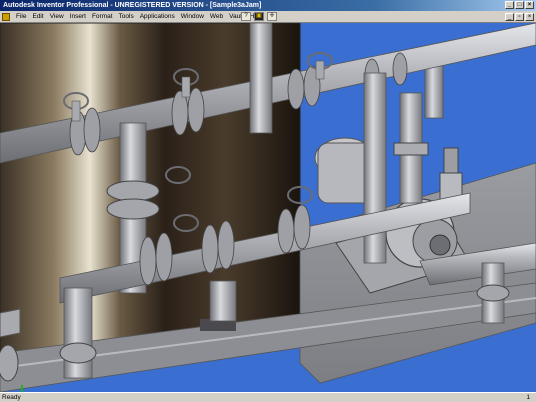  What do you see at coordinates (529, 17) in the screenshot?
I see `doc-close-icon: ×` at bounding box center [529, 17].